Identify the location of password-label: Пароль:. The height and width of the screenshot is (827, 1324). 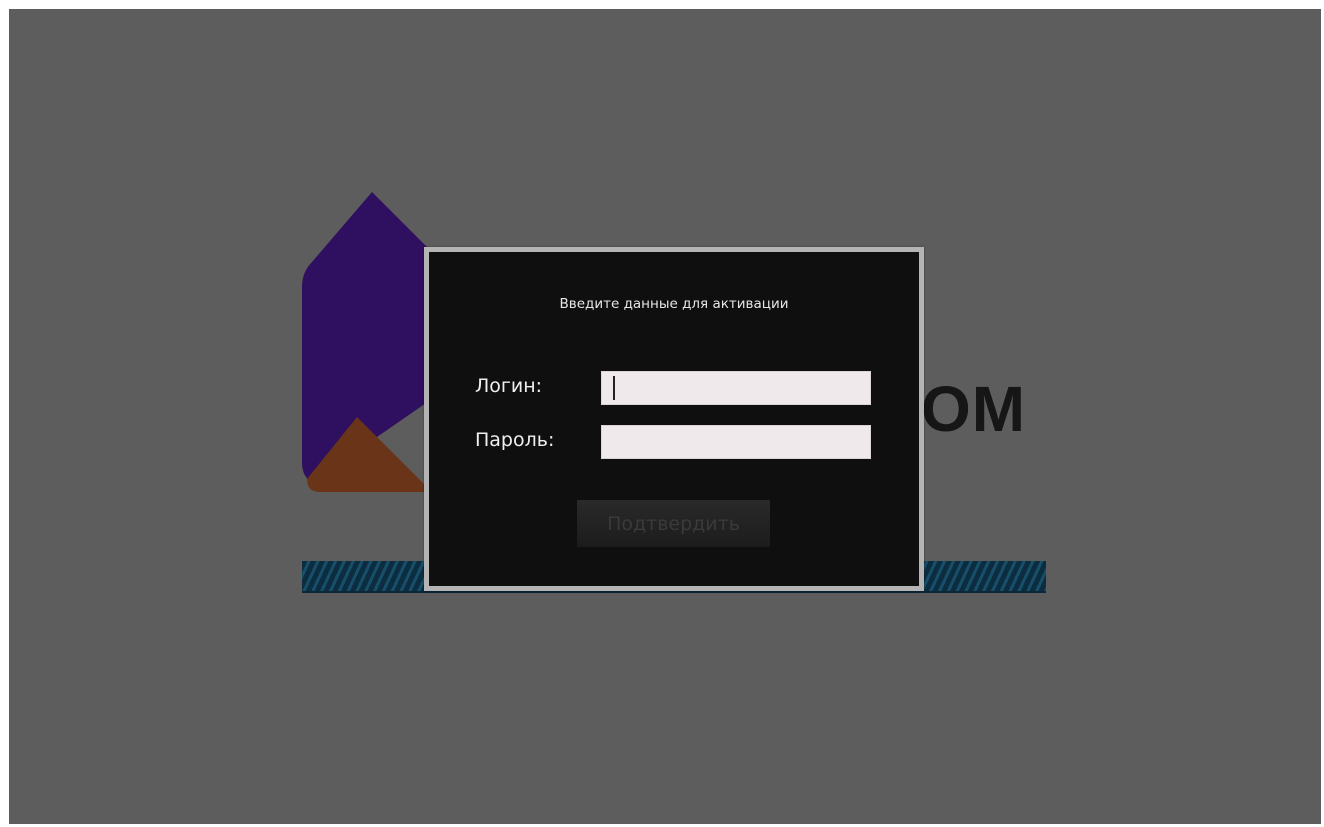
(515, 440).